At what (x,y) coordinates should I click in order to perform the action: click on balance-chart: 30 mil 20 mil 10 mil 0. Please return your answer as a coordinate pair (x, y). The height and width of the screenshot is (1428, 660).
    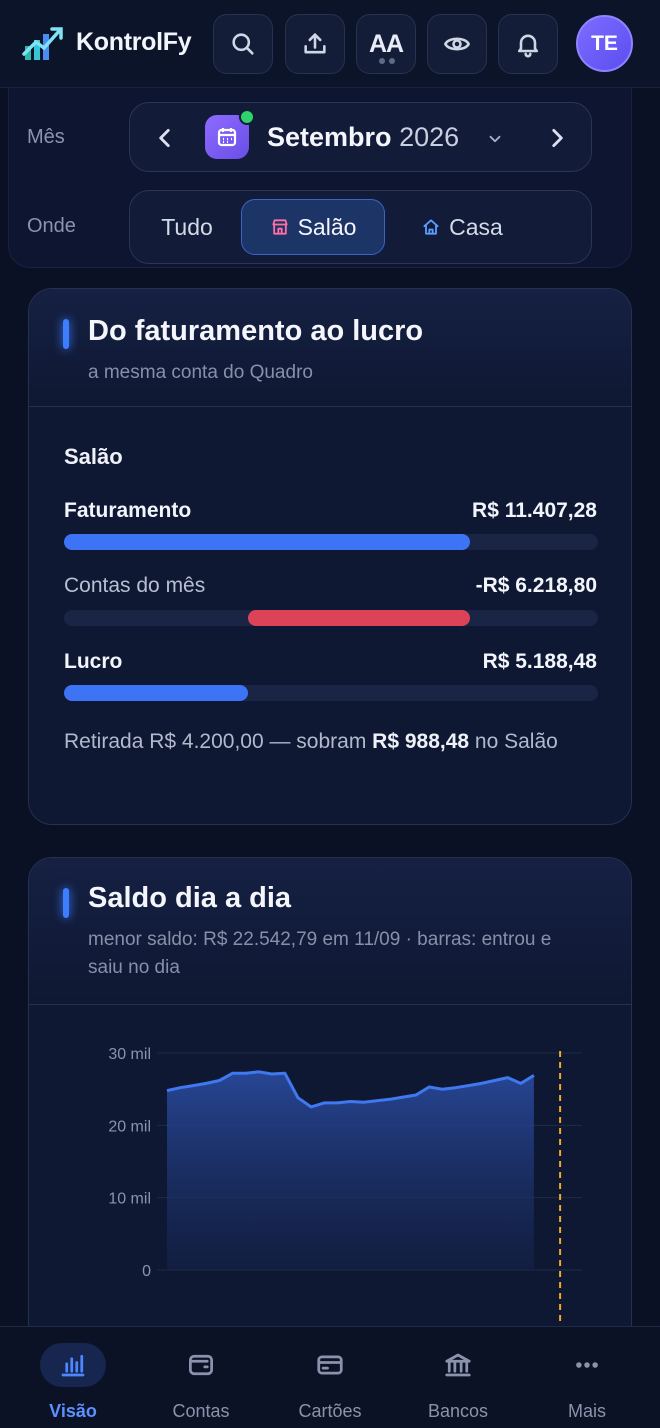
    Looking at the image, I should click on (345, 1192).